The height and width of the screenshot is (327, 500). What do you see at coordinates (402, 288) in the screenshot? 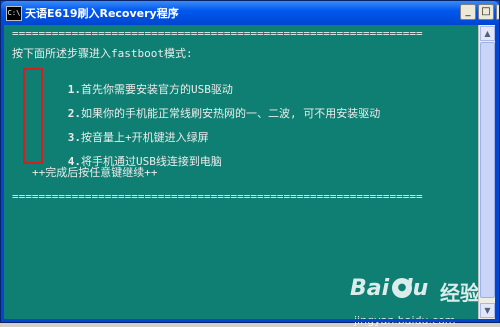
I see `baidu-paw-icon: ●` at bounding box center [402, 288].